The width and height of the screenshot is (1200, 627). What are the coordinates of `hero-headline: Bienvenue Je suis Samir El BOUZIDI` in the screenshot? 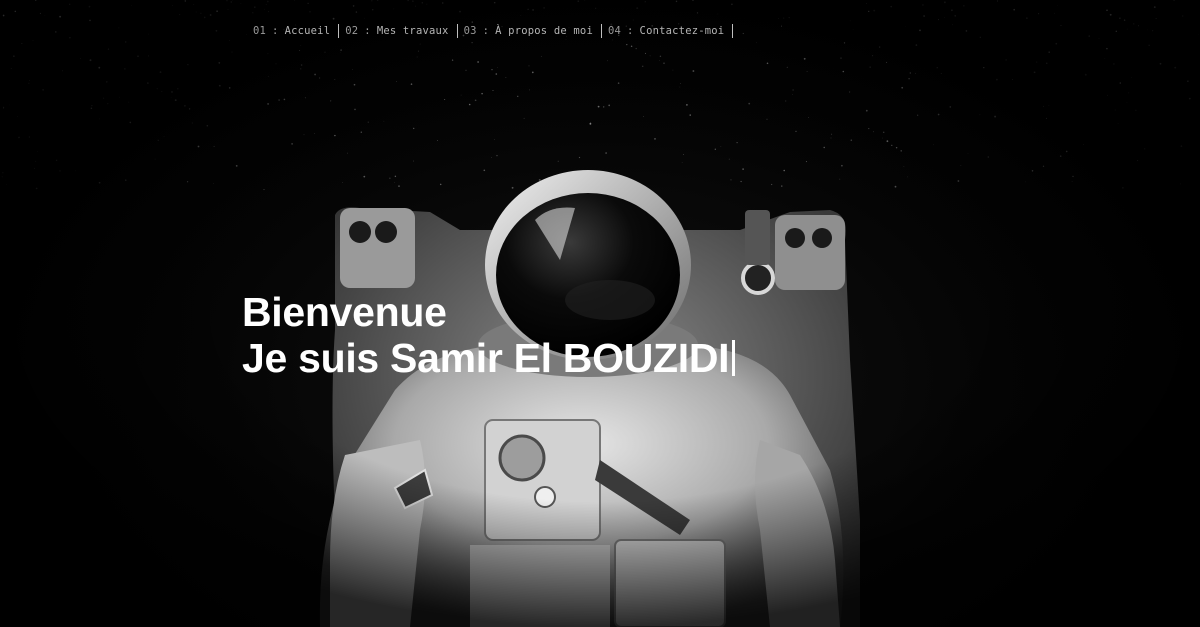 It's located at (489, 335).